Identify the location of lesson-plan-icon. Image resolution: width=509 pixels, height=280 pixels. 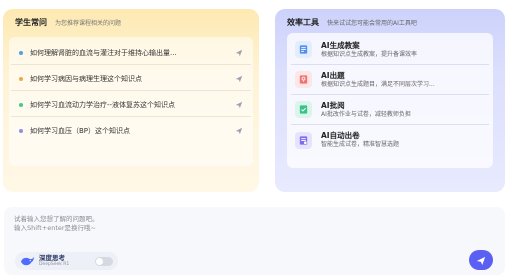
(303, 49).